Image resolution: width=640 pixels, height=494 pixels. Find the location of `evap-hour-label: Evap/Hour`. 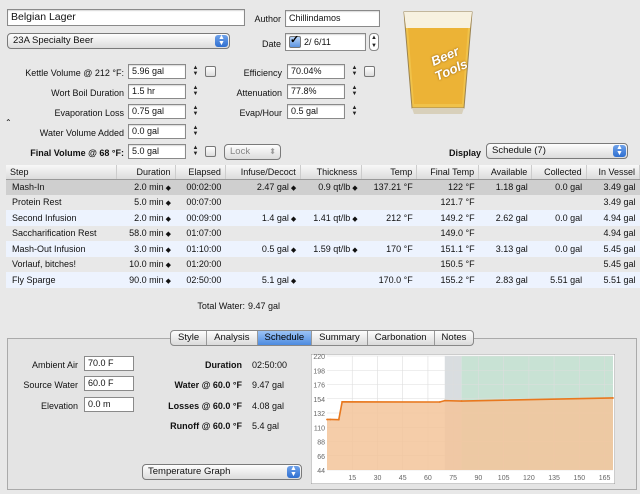

evap-hour-label: Evap/Hour is located at coordinates (260, 113).